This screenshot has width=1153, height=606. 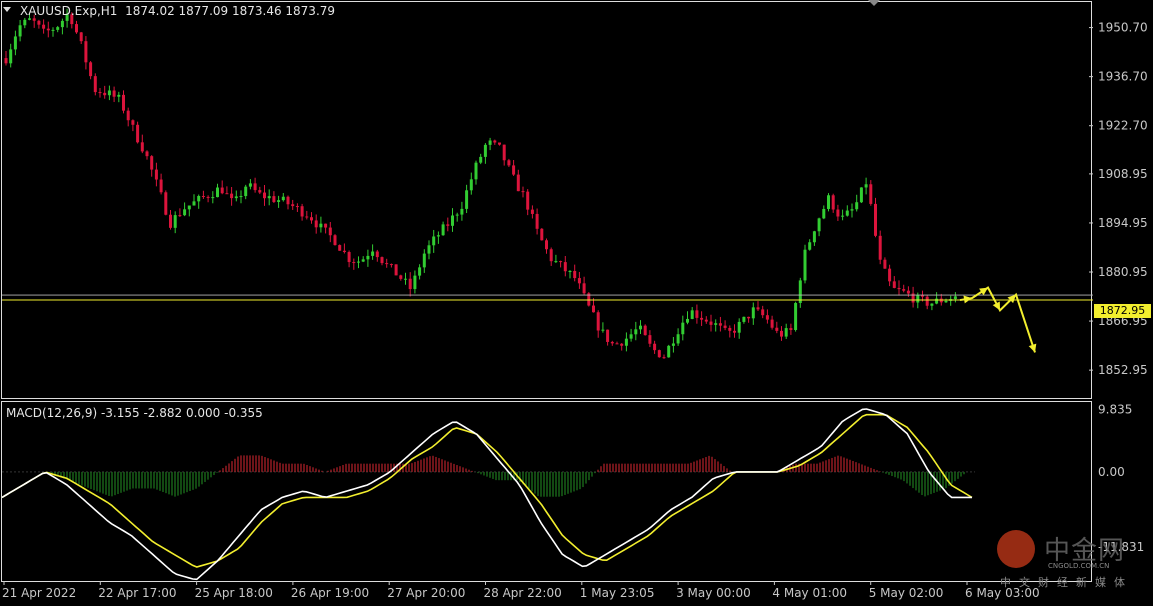 I want to click on watermark-cn: 中文财经新媒体, so click(x=1066, y=582).